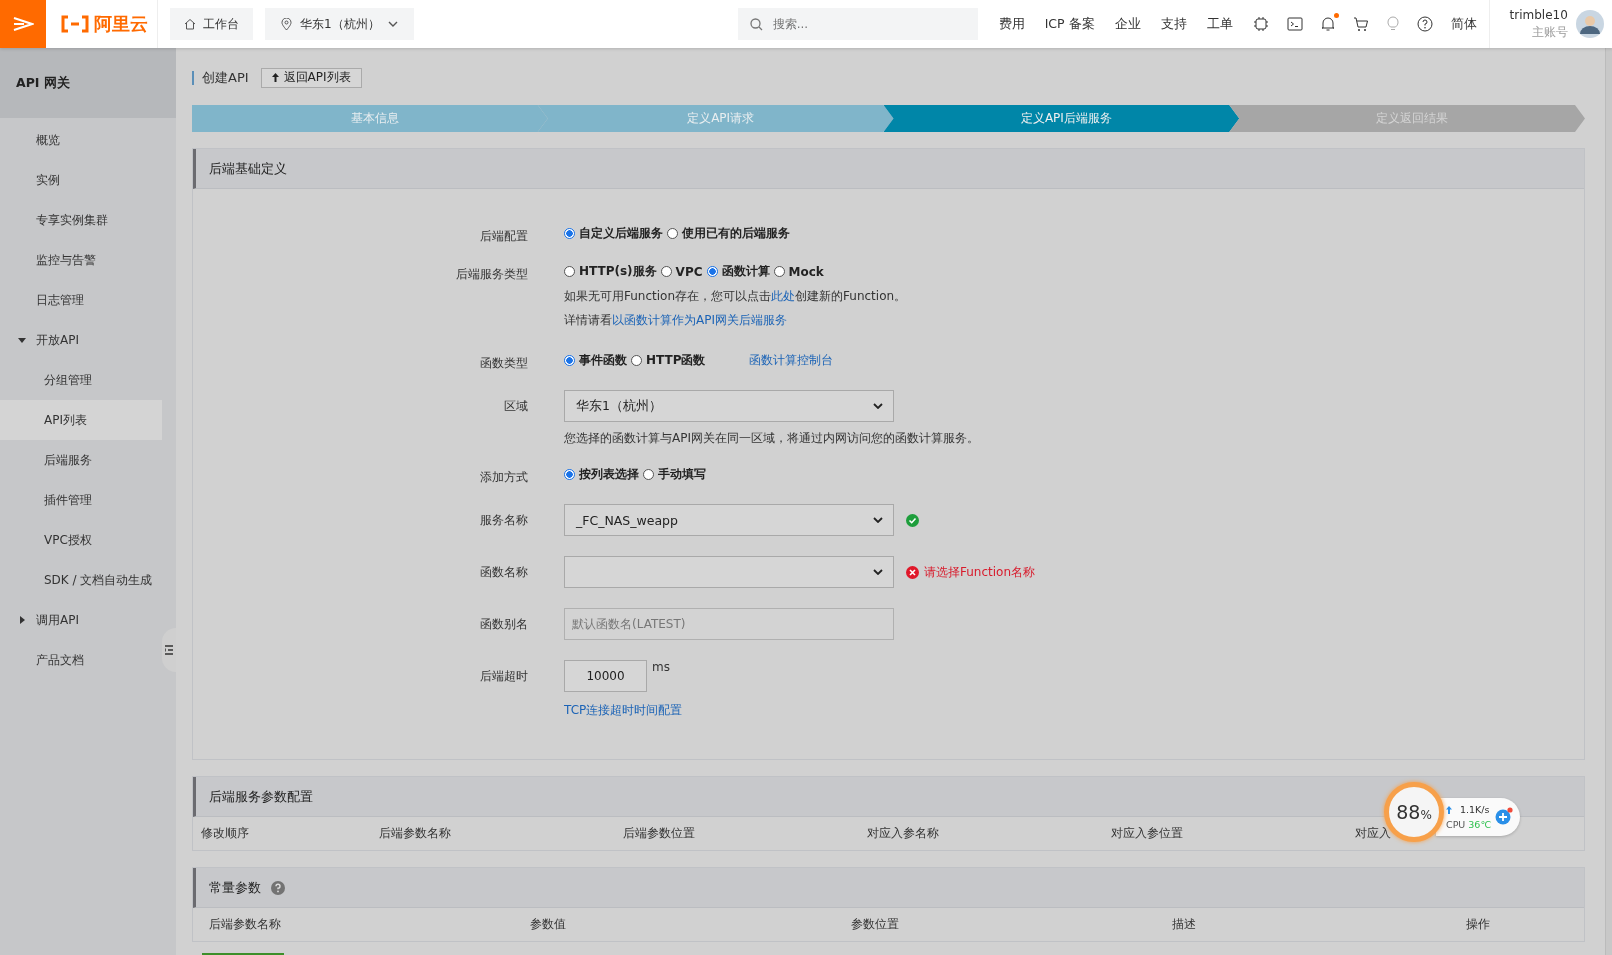  I want to click on column-header: 参数位置, so click(875, 924).